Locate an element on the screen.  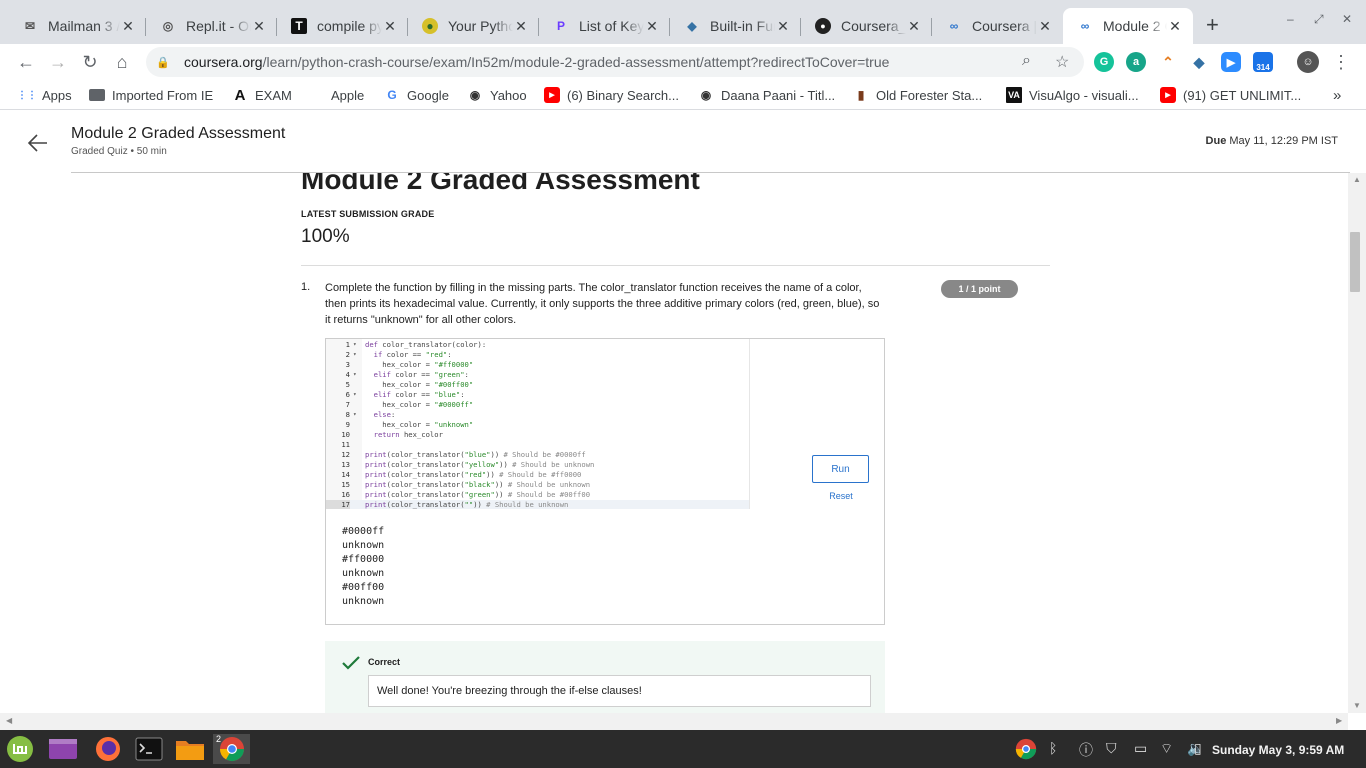
a-icon: A is located at coordinates (240, 95).